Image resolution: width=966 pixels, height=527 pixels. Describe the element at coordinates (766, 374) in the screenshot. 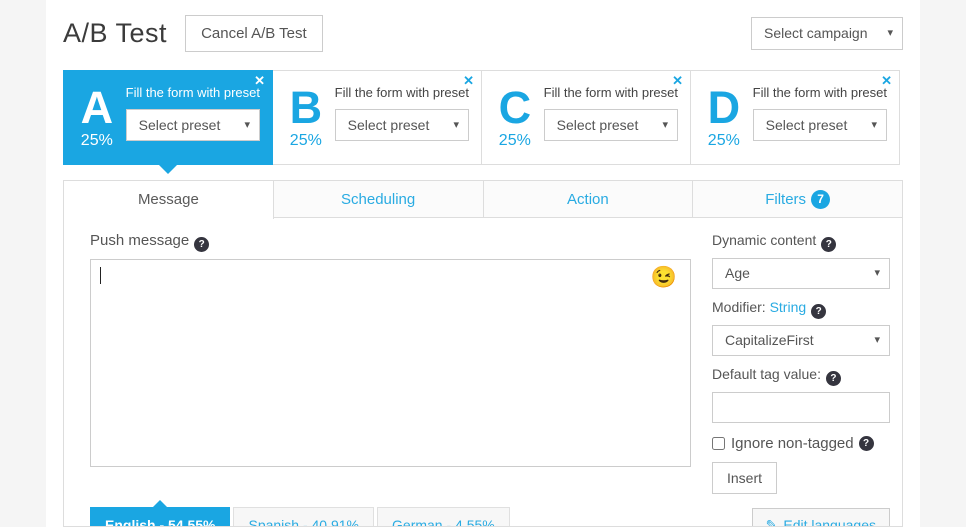

I see `default-tag-label: Default tag value:` at that location.